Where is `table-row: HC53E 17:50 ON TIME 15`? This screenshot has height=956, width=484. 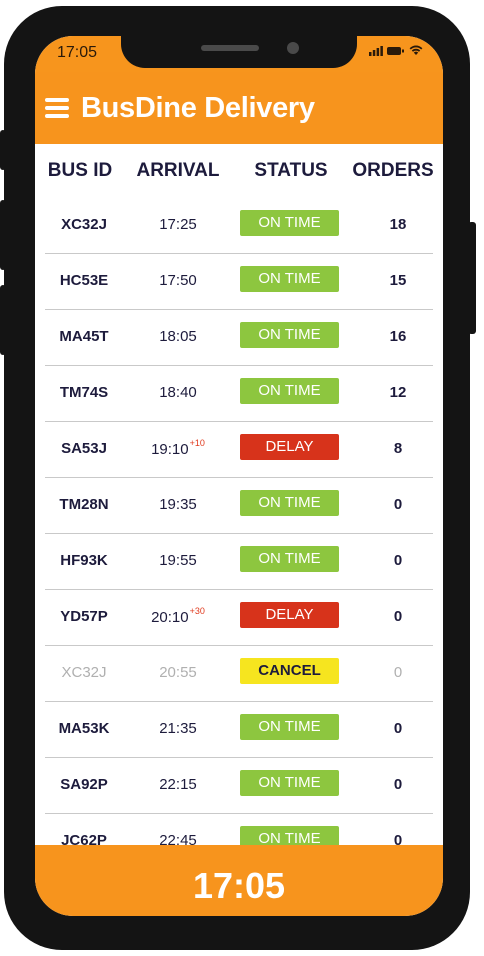
table-row: HC53E 17:50 ON TIME 15 is located at coordinates (239, 282).